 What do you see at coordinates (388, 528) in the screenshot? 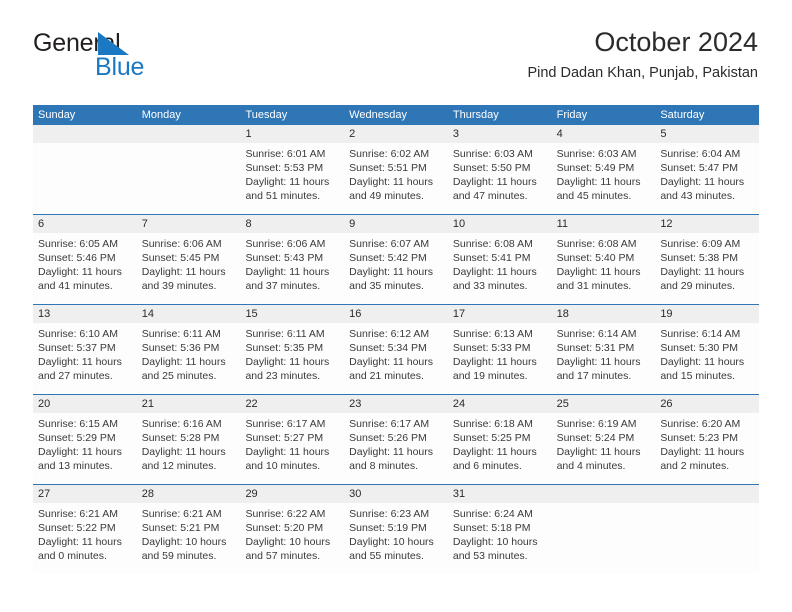
I see `sunset-text: Sunset: 5:19 PM` at bounding box center [388, 528].